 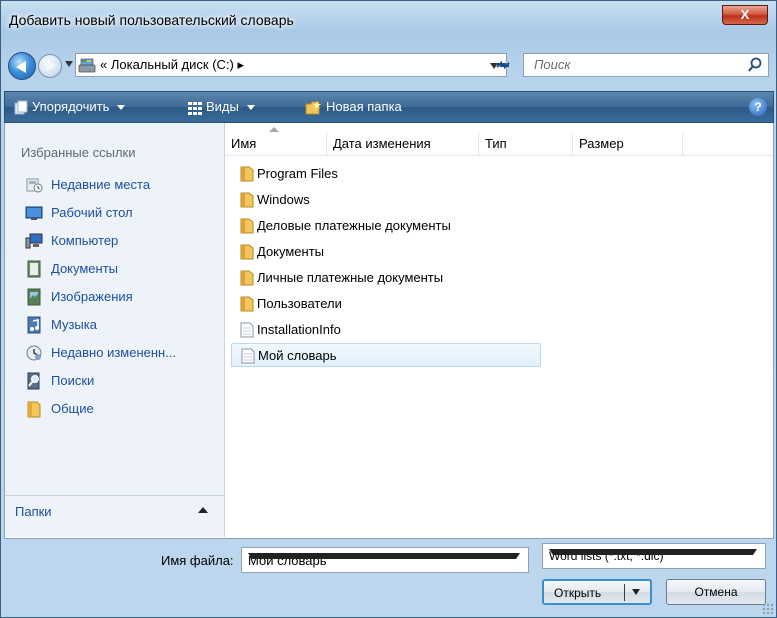 What do you see at coordinates (364, 106) in the screenshot?
I see `new-folder-label: Новая папка` at bounding box center [364, 106].